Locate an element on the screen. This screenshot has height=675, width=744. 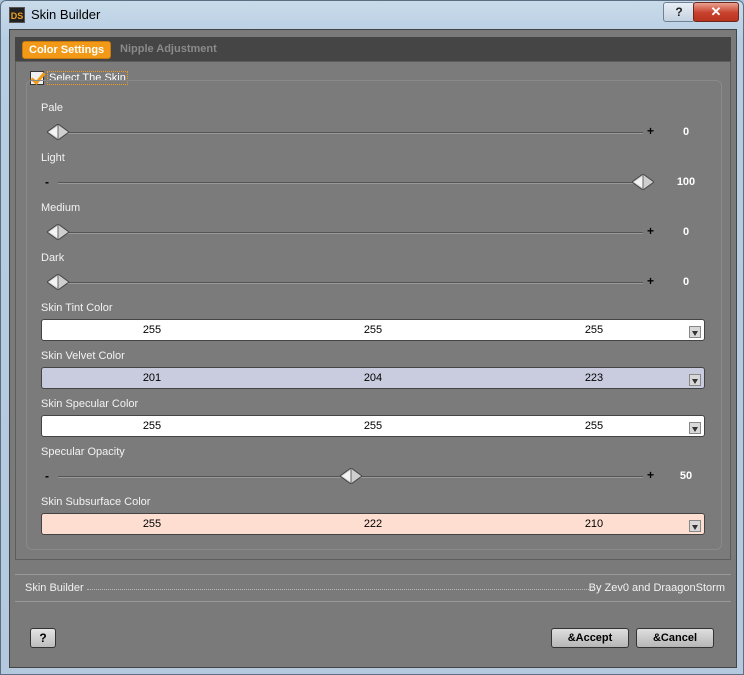
footer-authors: By Zev0 and DraagonStorm is located at coordinates (656, 588).